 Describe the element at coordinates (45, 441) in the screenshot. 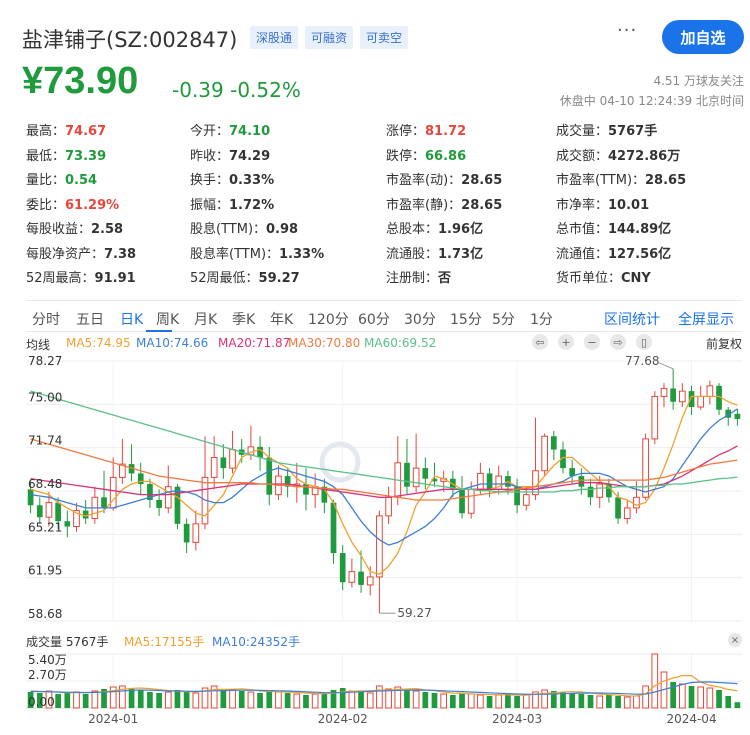

I see `y-tick-label: 71.74` at that location.